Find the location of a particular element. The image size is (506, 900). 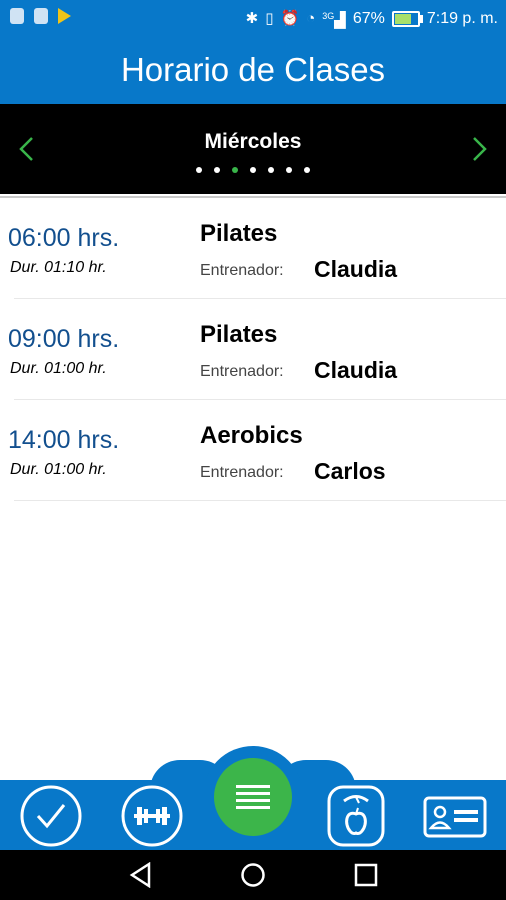

class-time: 06:00 hrs. is located at coordinates (64, 238).